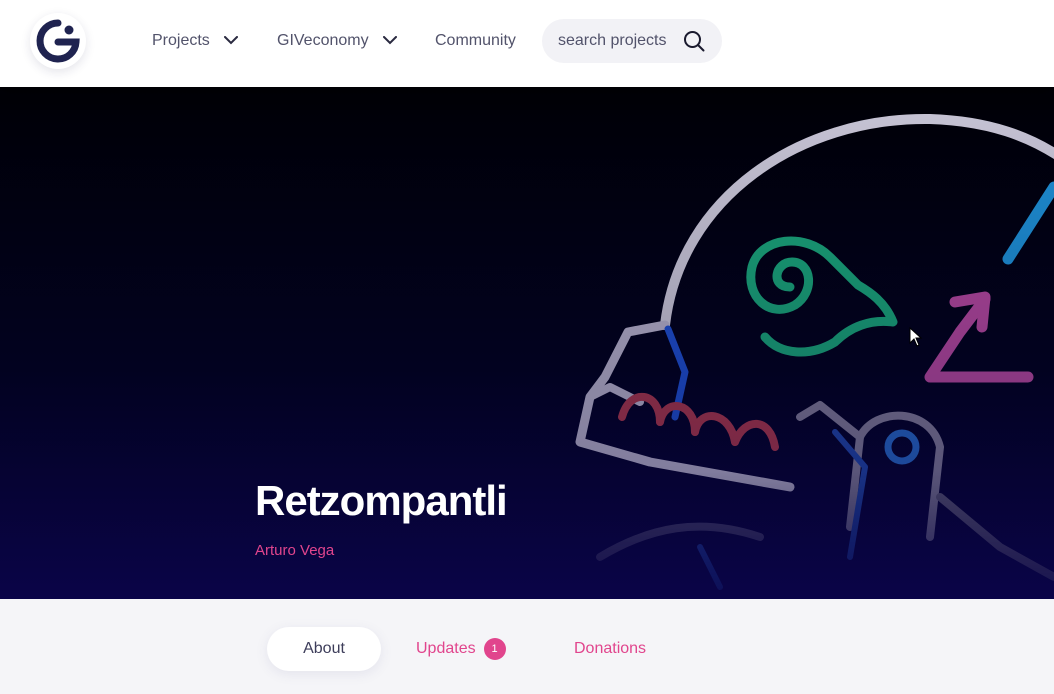 Image resolution: width=1054 pixels, height=694 pixels. I want to click on search-box, so click(632, 41).